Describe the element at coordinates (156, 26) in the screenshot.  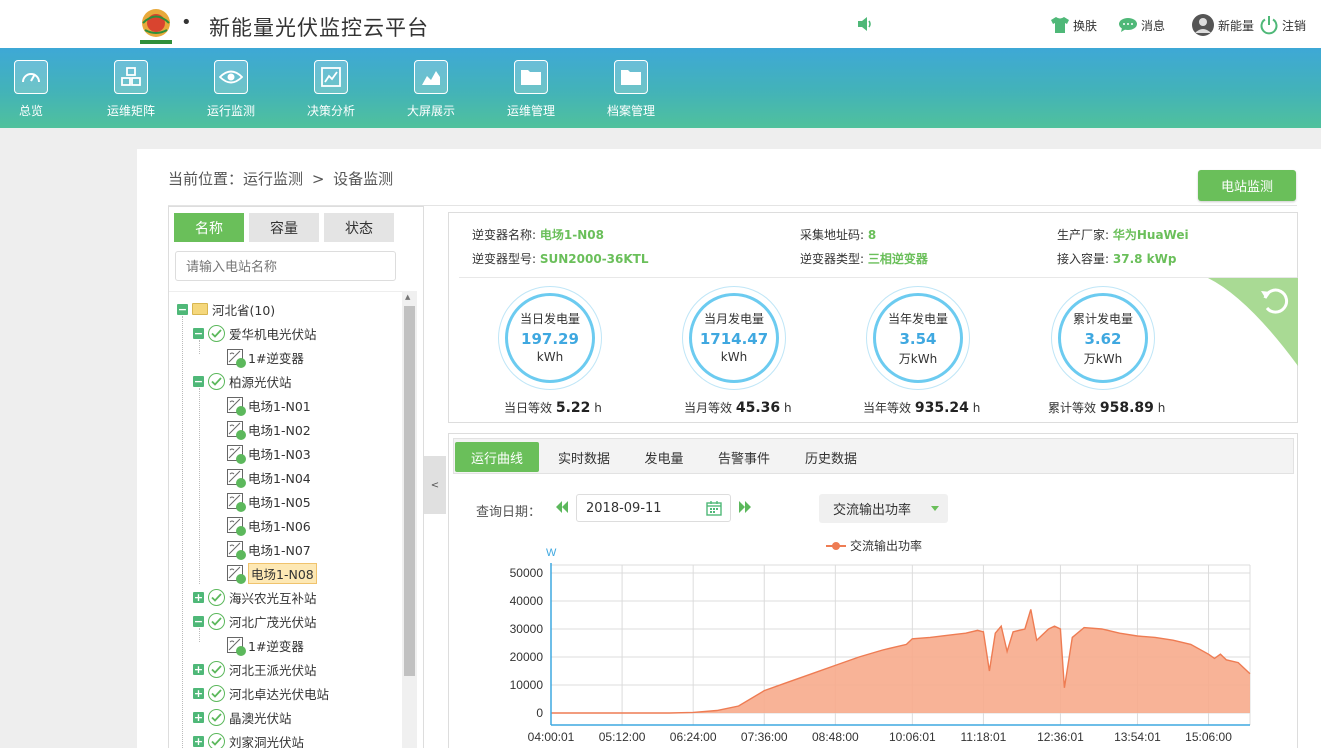
I see `company-logo` at that location.